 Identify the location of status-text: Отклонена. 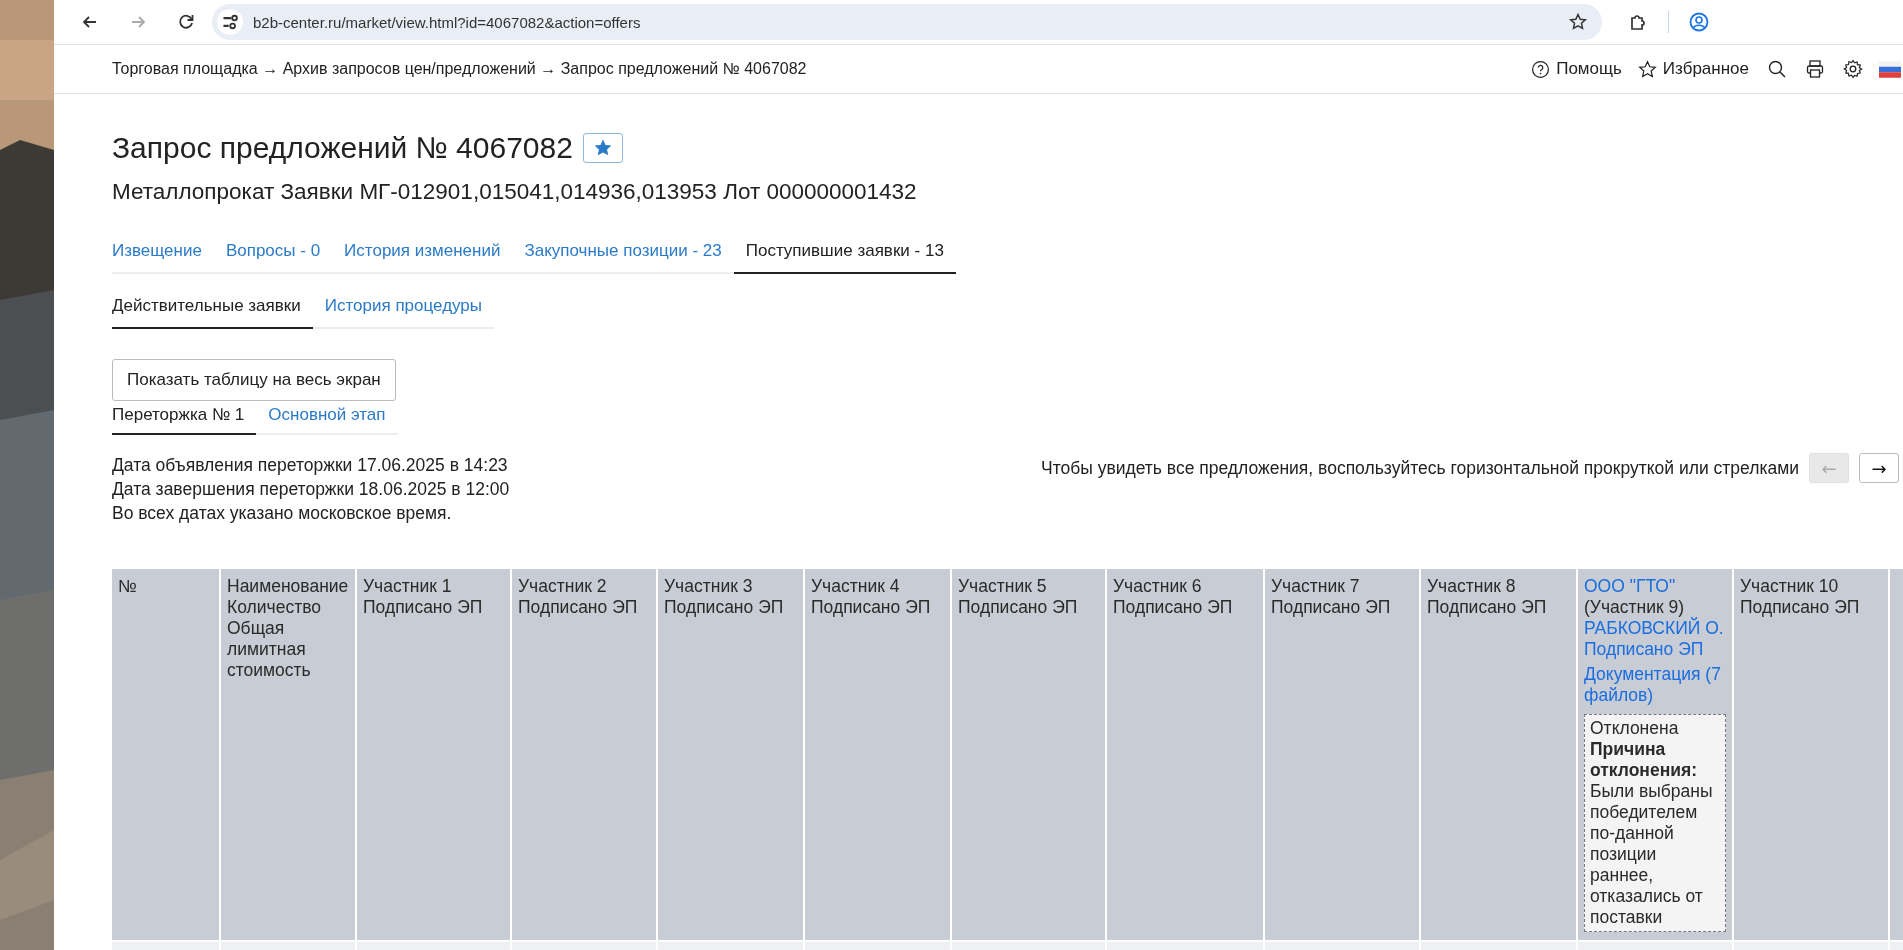
(1635, 728).